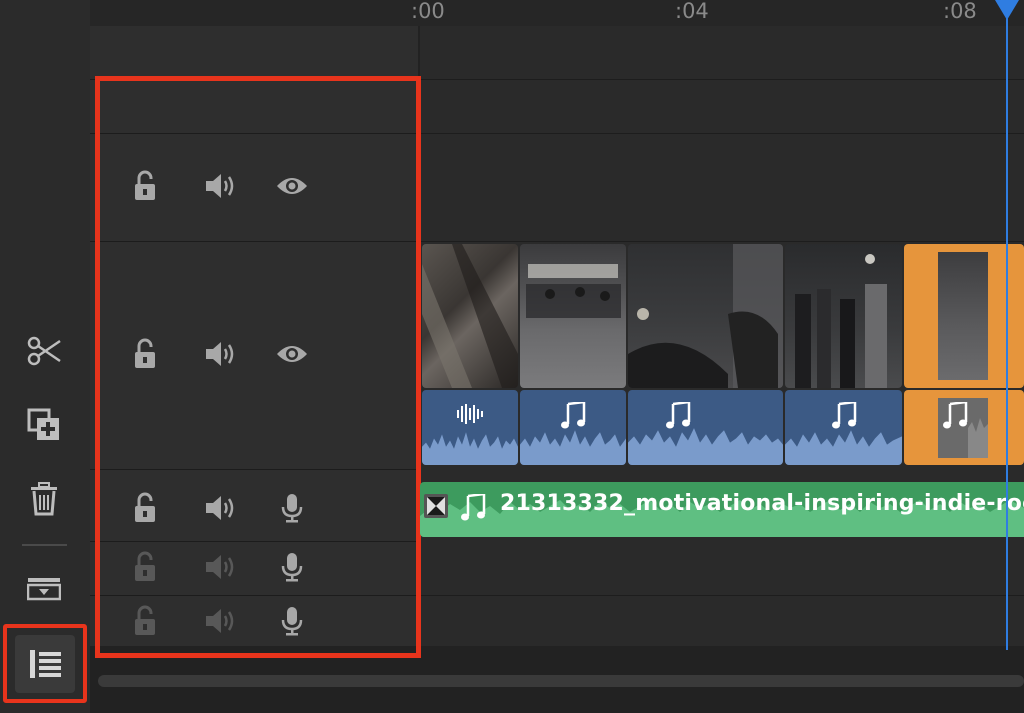  I want to click on collapse-tracks-icon, so click(44, 589).